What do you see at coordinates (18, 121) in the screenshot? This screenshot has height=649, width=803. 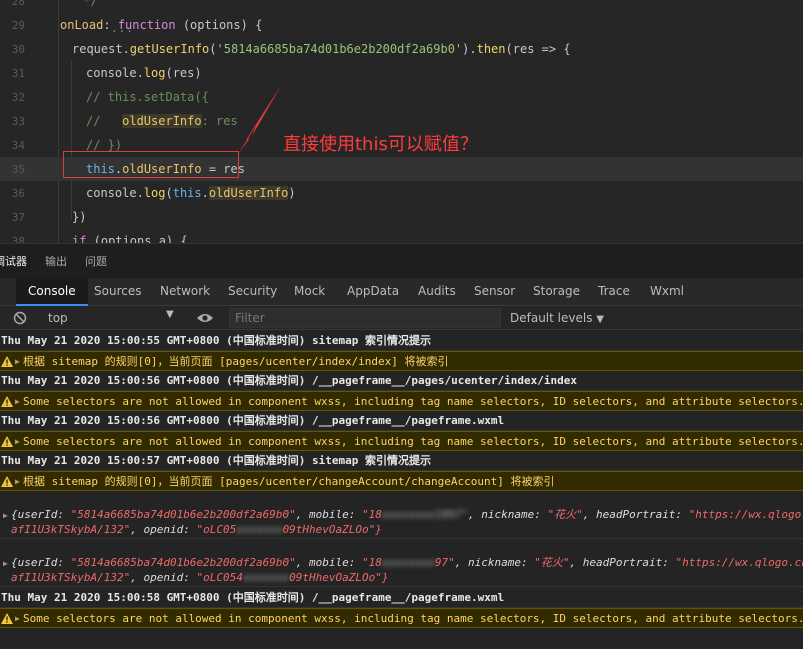 I see `line-number: 33` at bounding box center [18, 121].